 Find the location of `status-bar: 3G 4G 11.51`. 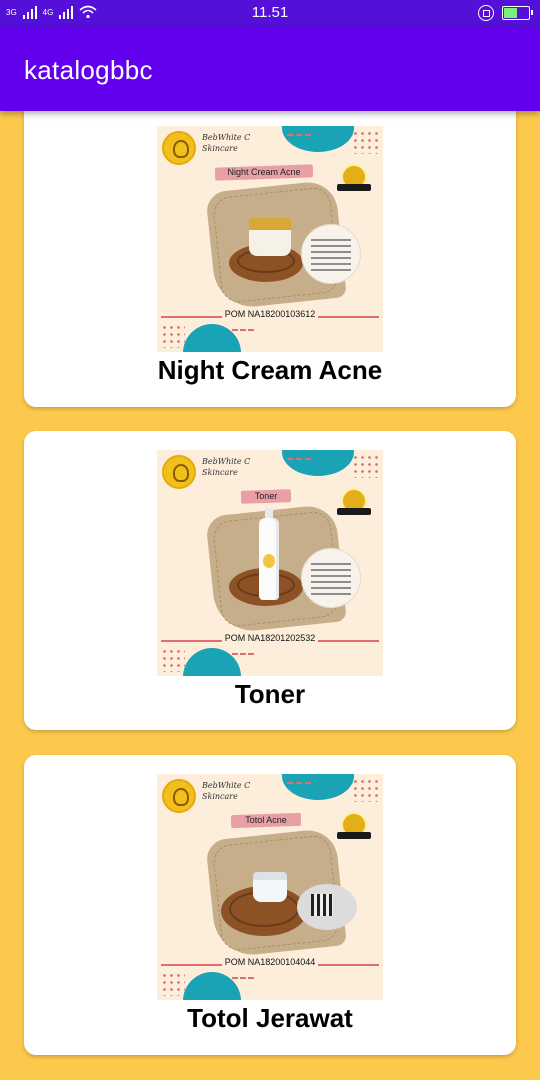

status-bar: 3G 4G 11.51 is located at coordinates (270, 13).